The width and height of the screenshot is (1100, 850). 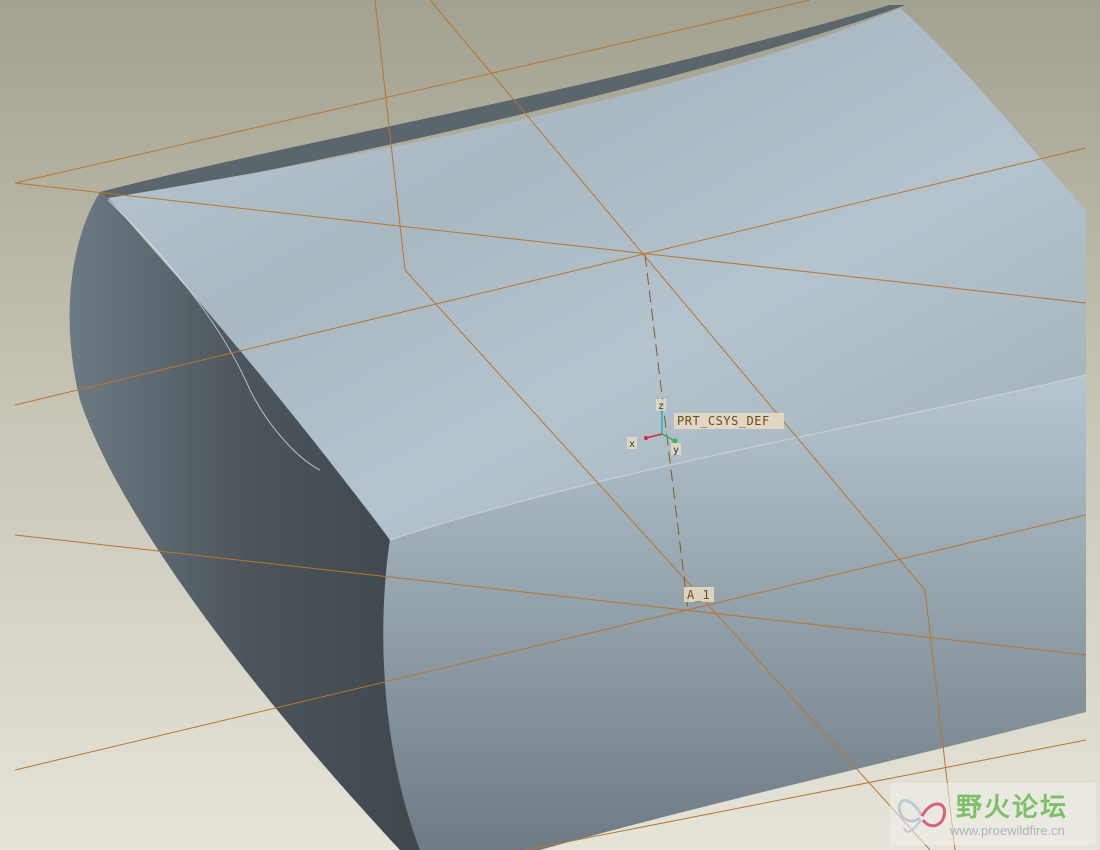 What do you see at coordinates (661, 406) in the screenshot?
I see `csys-z-label: z` at bounding box center [661, 406].